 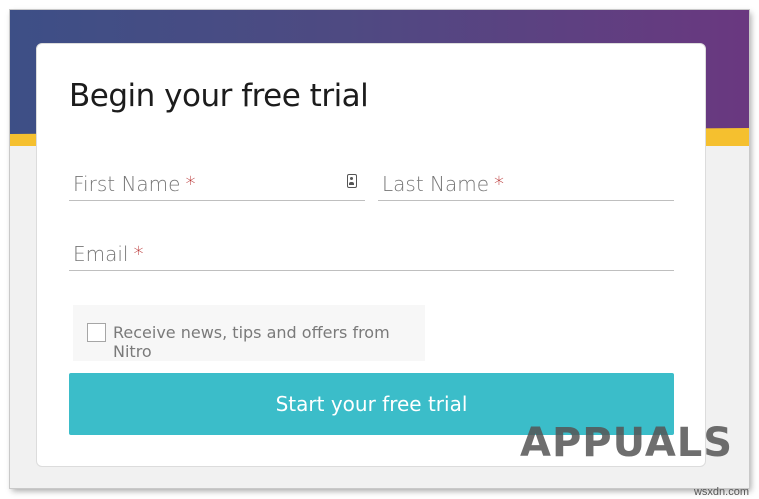 I want to click on newsletter-label: Receive news, tips and offers from Nitro, so click(x=269, y=342).